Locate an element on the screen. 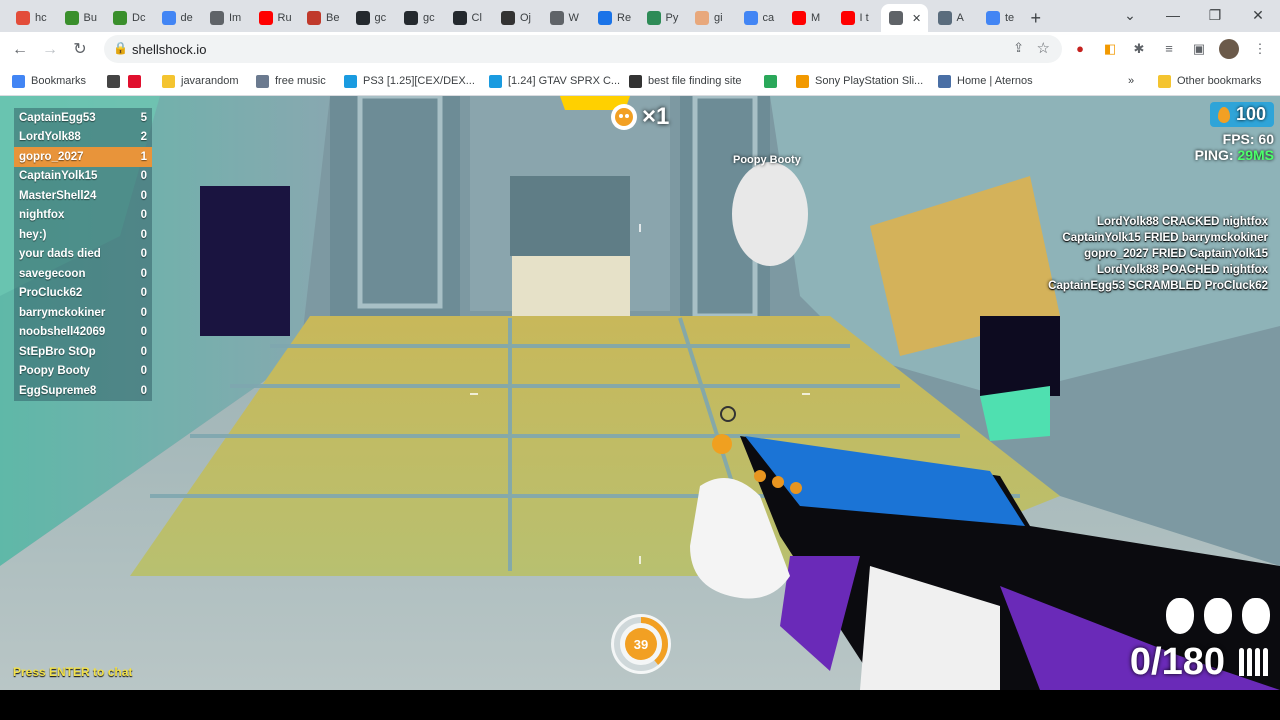 The height and width of the screenshot is (720, 1280). bookmark-item: free music is located at coordinates (291, 81).